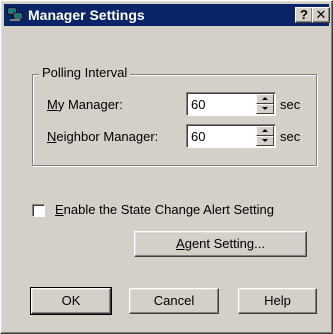  What do you see at coordinates (71, 301) in the screenshot?
I see `ok-button: OK` at bounding box center [71, 301].